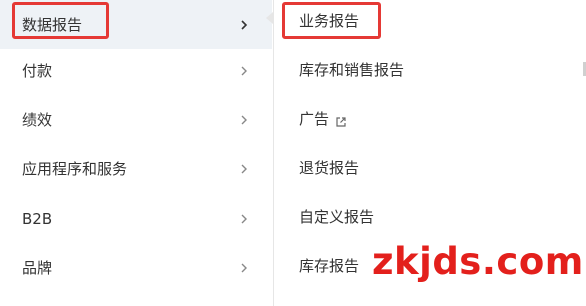 The width and height of the screenshot is (586, 306). What do you see at coordinates (329, 266) in the screenshot?
I see `submenu-item-label: 库存报告` at bounding box center [329, 266].